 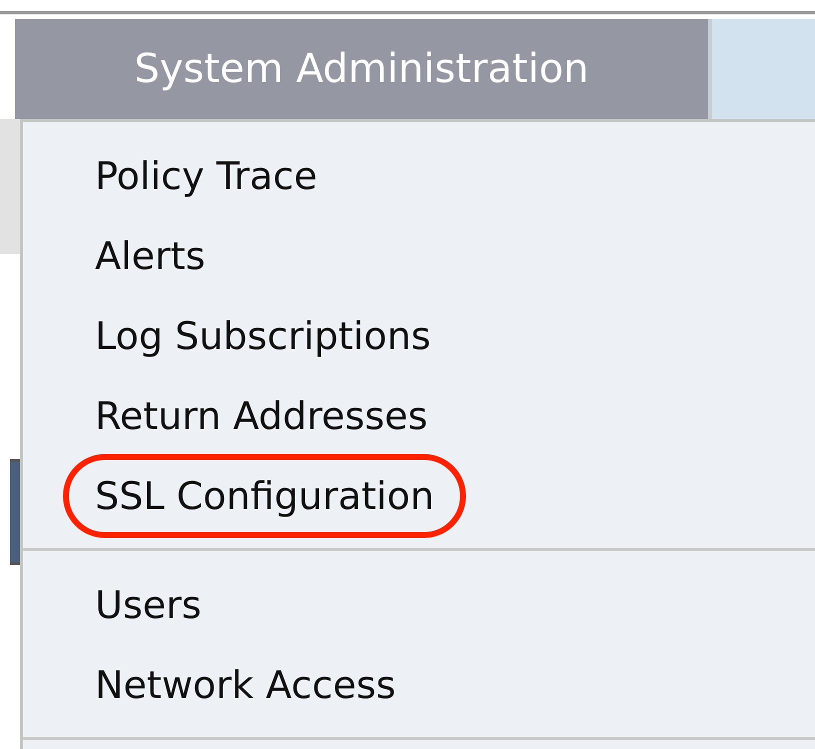 What do you see at coordinates (148, 605) in the screenshot?
I see `menu-item: Users` at bounding box center [148, 605].